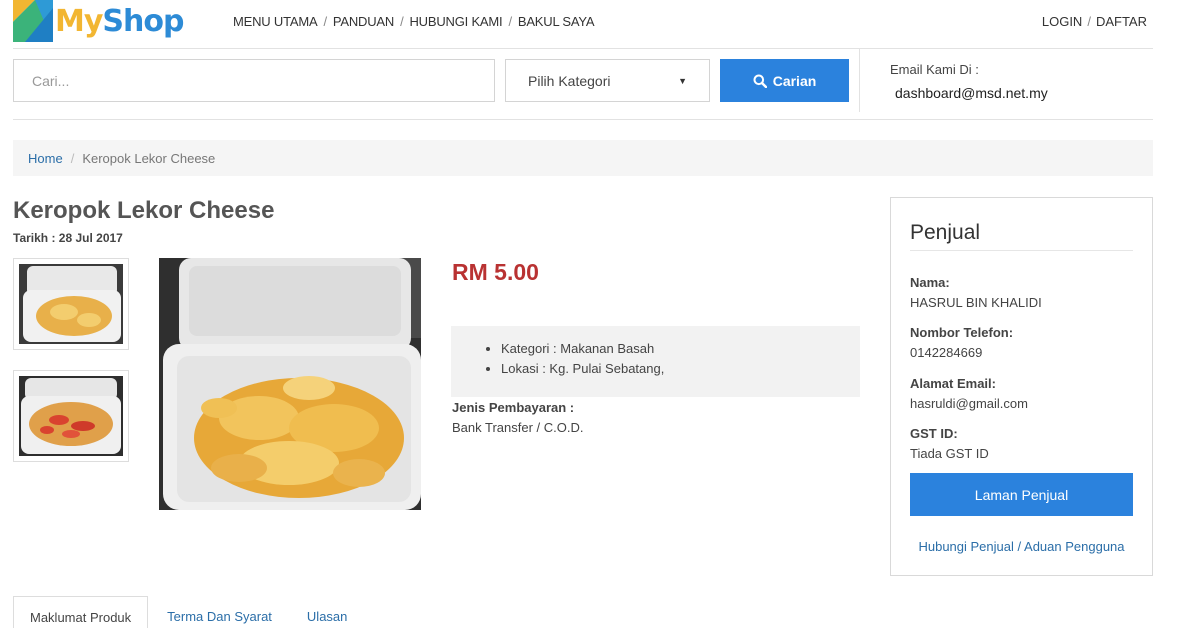 This screenshot has height=628, width=1181. I want to click on nav-panduan: PANDUAN, so click(363, 21).